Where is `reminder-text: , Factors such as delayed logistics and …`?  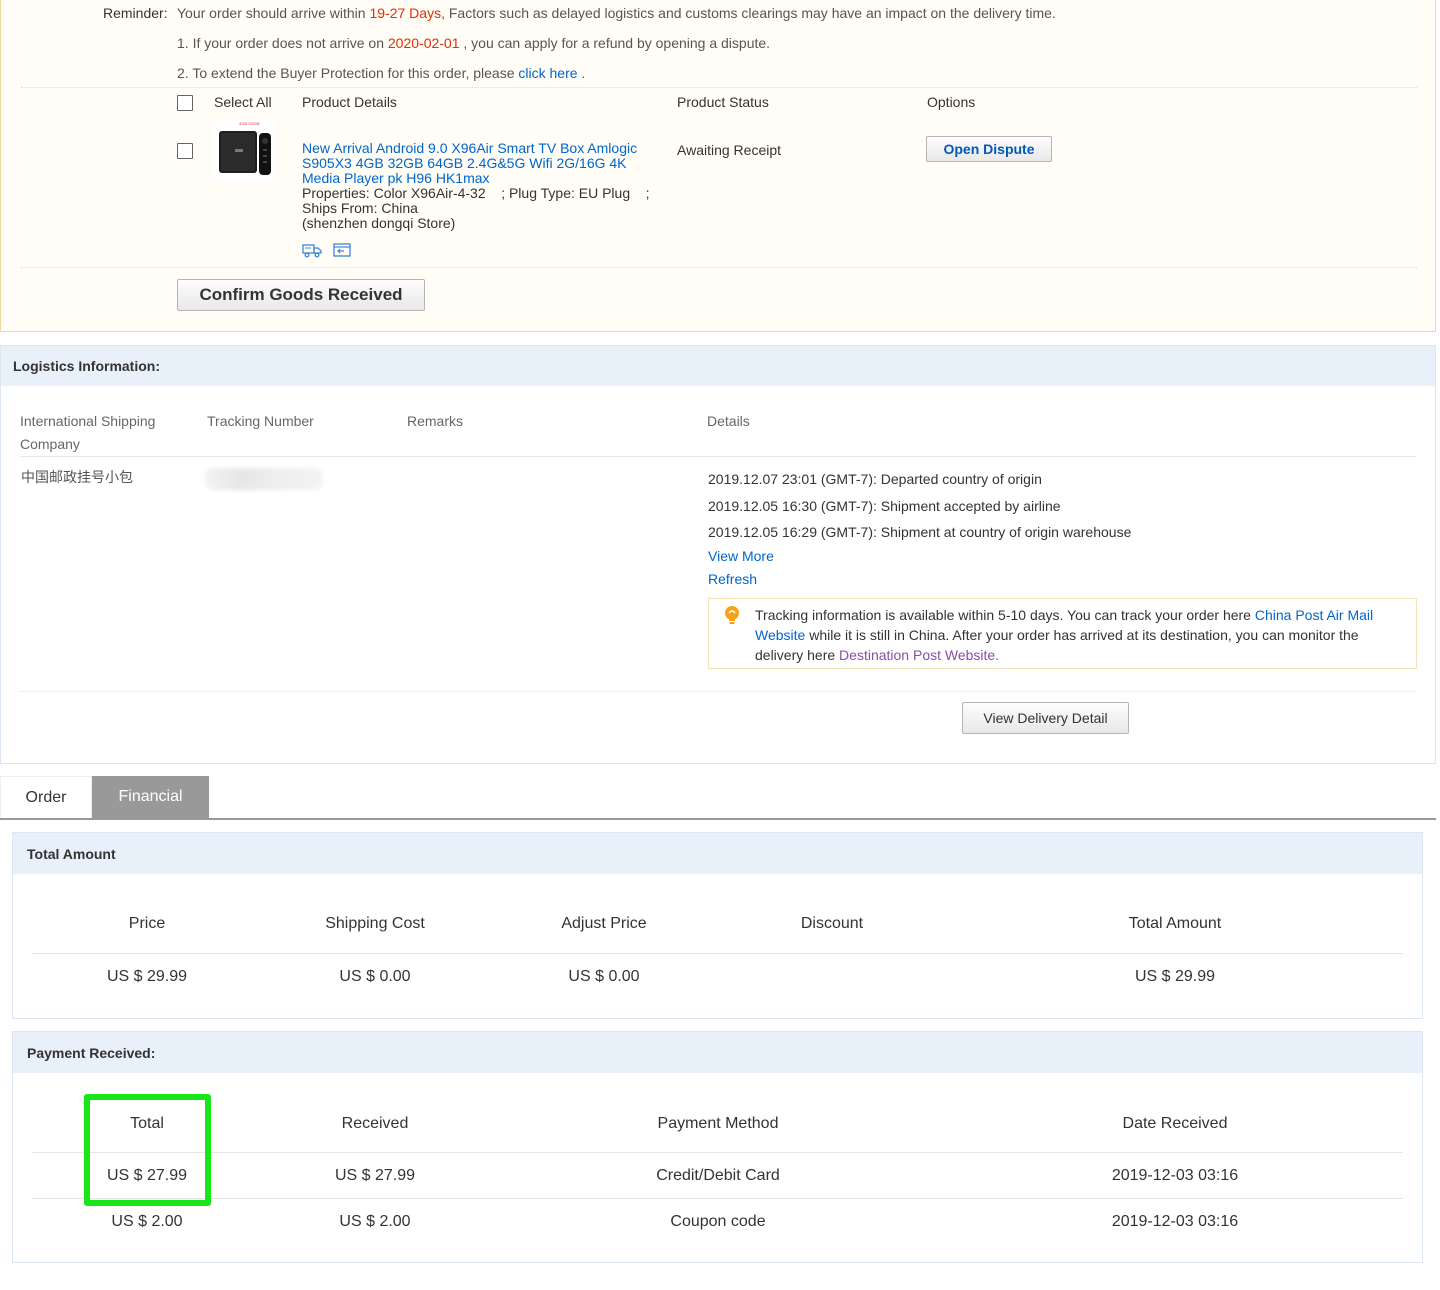 reminder-text: , Factors such as delayed logistics and … is located at coordinates (748, 13).